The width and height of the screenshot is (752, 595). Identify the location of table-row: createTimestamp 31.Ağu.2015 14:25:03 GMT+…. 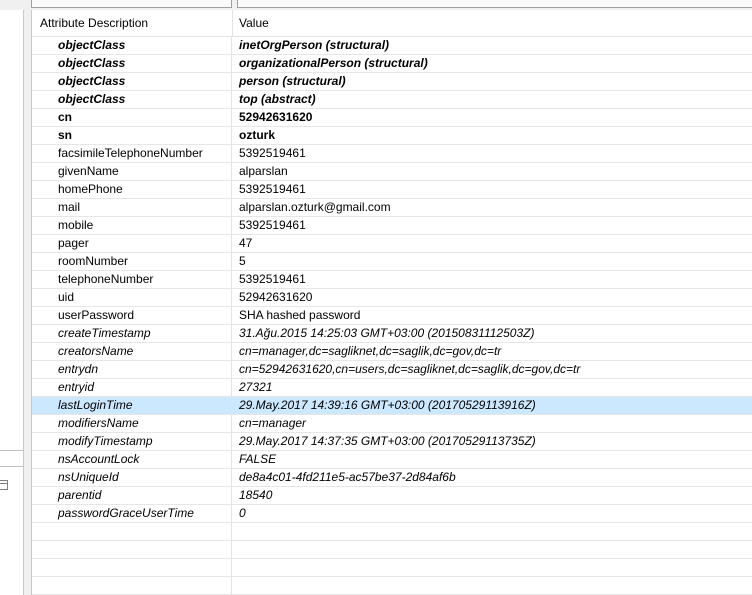
(392, 334).